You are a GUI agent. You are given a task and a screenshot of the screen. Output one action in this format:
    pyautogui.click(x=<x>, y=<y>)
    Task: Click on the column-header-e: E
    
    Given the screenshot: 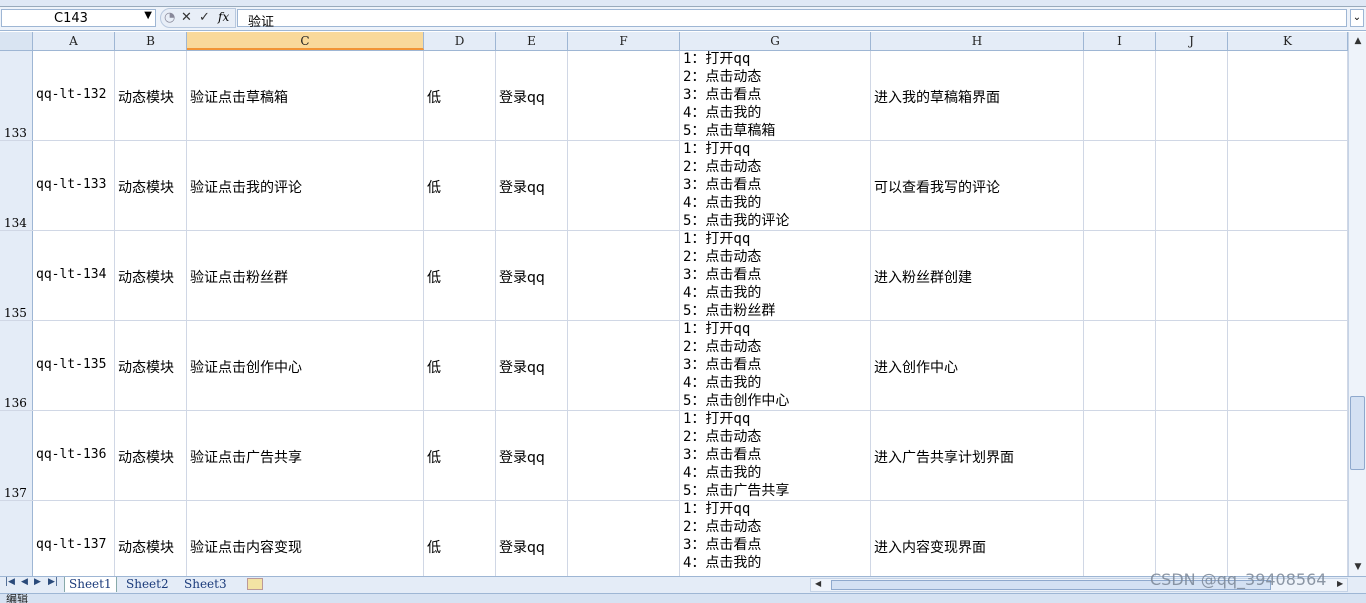 What is the action you would take?
    pyautogui.click(x=532, y=41)
    